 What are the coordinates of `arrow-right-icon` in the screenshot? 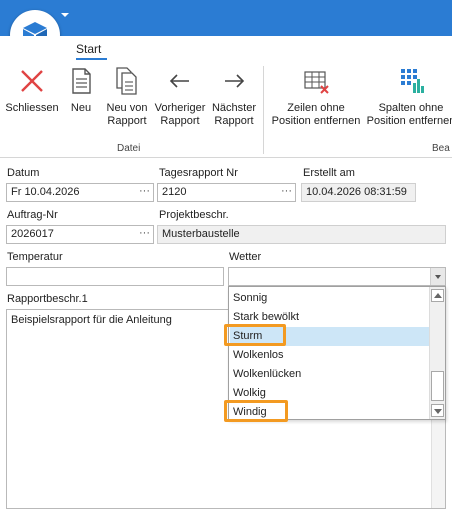 It's located at (235, 81).